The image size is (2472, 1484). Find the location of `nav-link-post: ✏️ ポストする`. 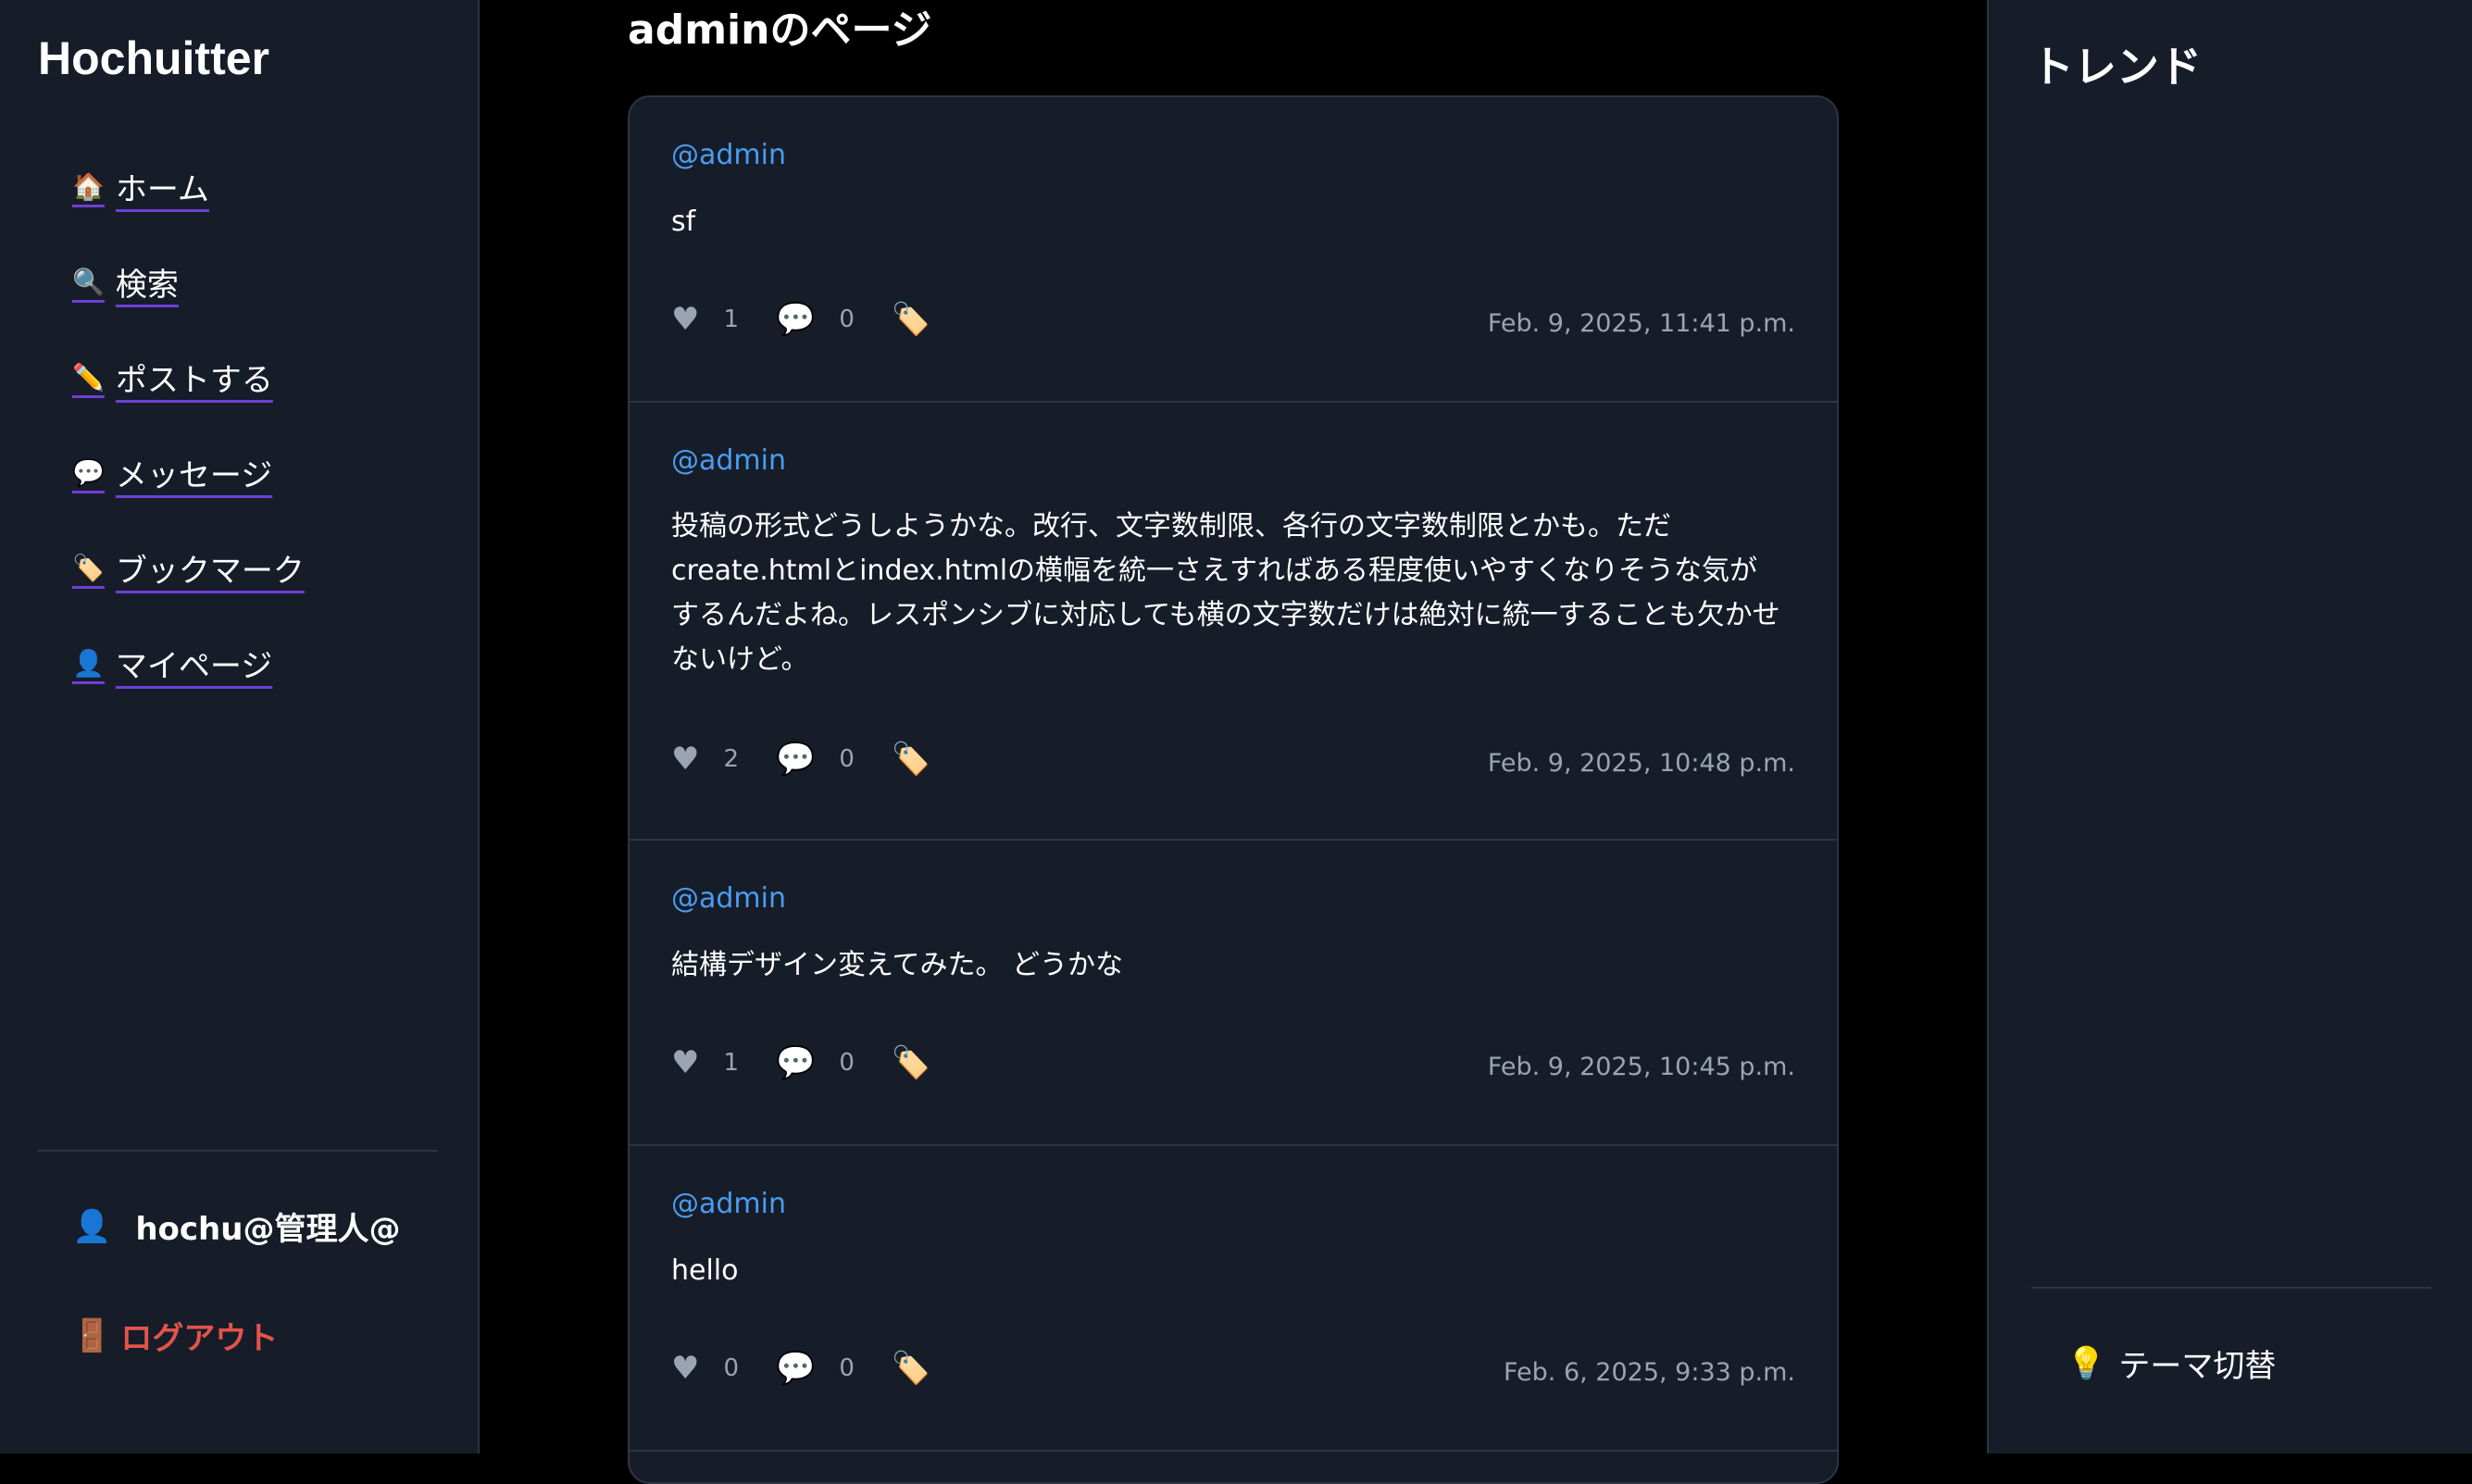

nav-link-post: ✏️ ポストする is located at coordinates (173, 378).